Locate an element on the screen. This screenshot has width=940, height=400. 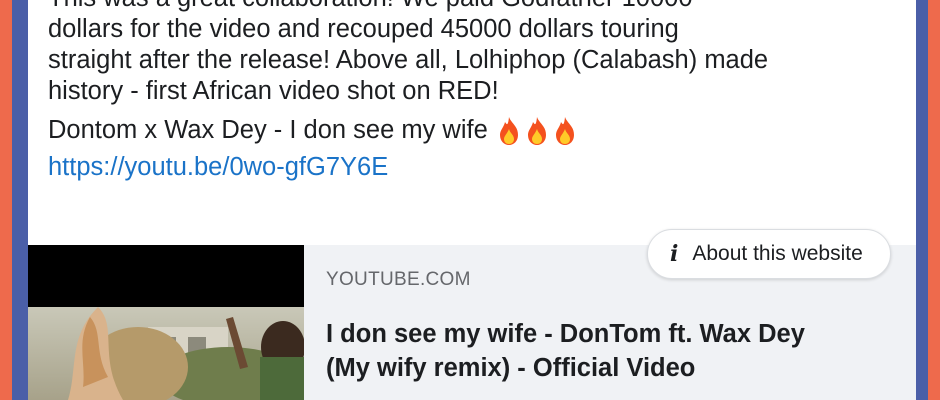
song-title: Dontom x Wax Dey - I don see my wife is located at coordinates (268, 130).